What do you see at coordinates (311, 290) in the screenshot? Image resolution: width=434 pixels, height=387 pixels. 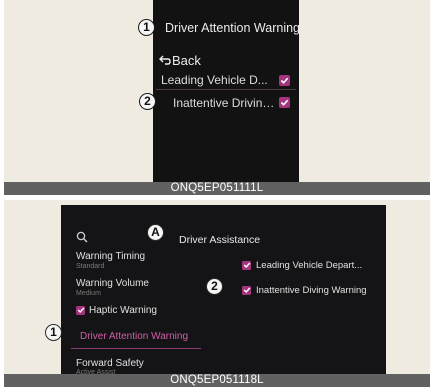 I see `option-label: Inattentive Diving Warning` at bounding box center [311, 290].